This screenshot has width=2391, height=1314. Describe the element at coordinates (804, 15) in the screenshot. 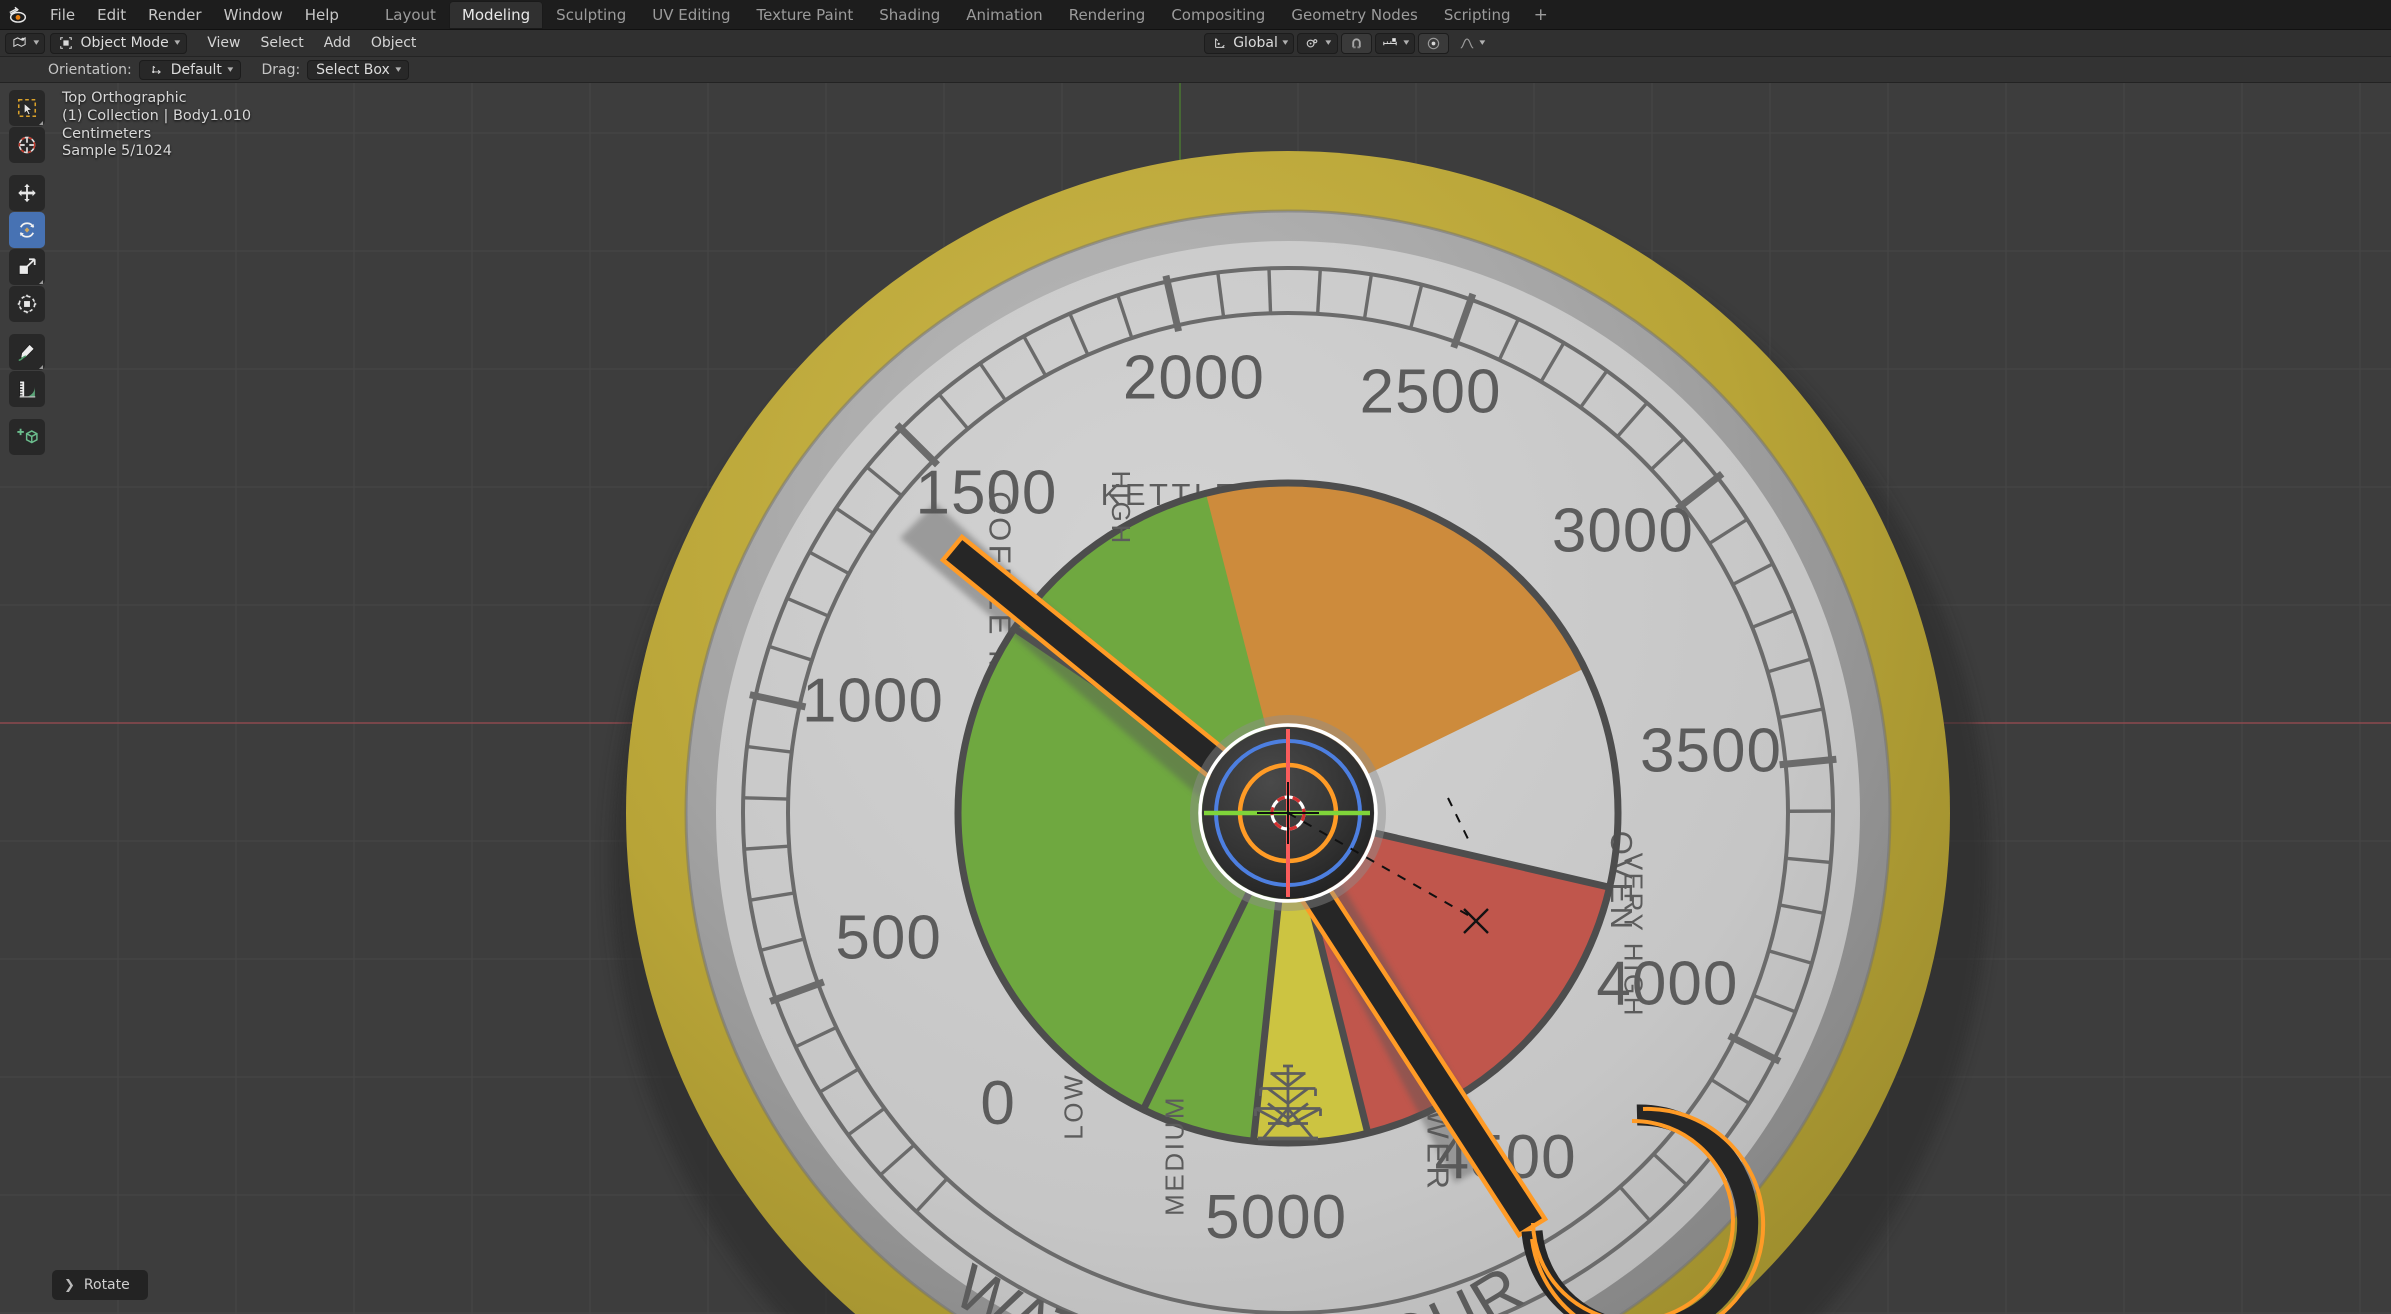

I see `workspace-tab-texture-paint: Texture Paint` at that location.